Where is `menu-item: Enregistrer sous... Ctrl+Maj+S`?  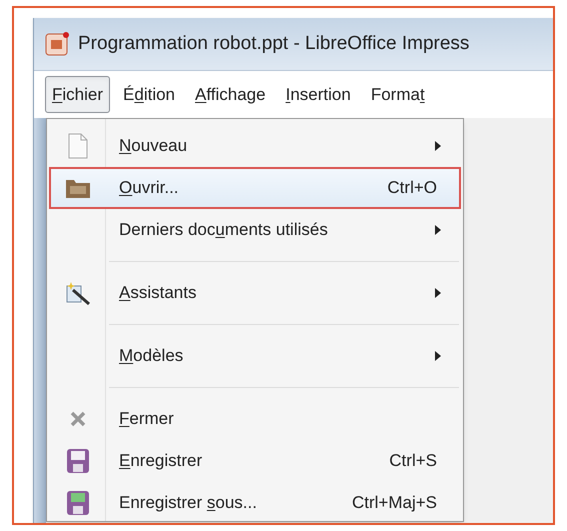
menu-item: Enregistrer sous... Ctrl+Maj+S is located at coordinates (255, 502).